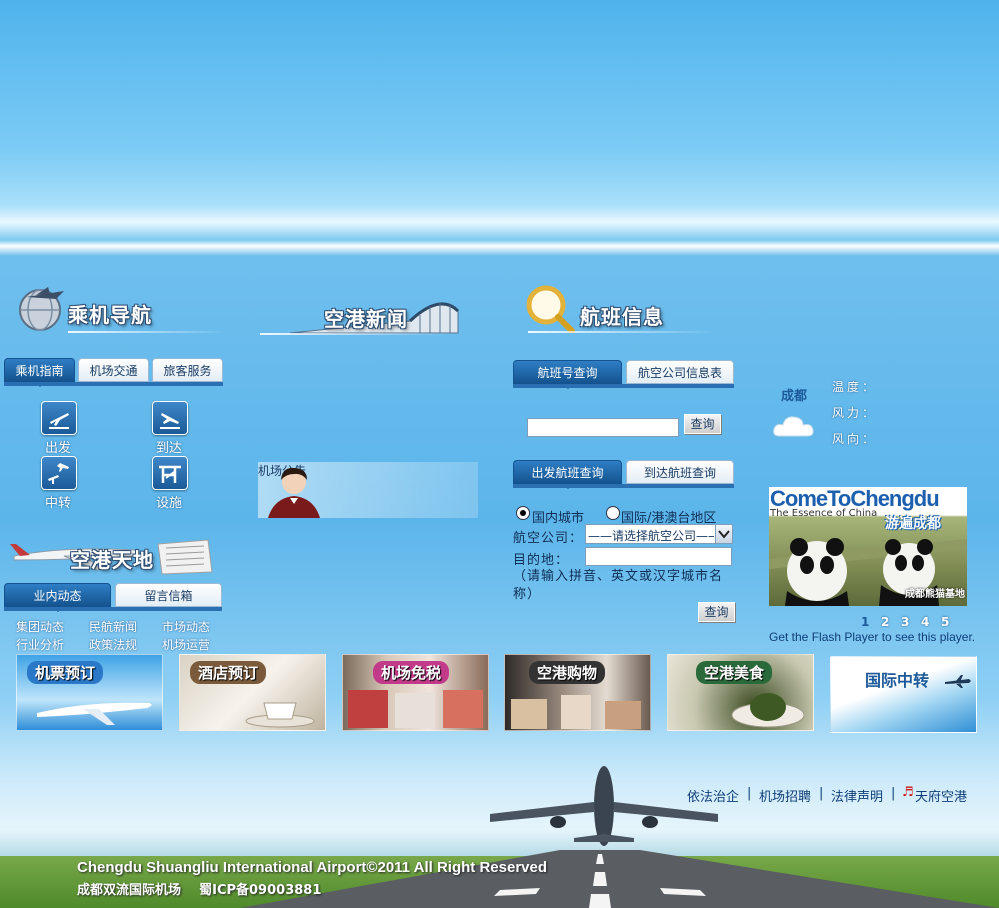  What do you see at coordinates (567, 374) in the screenshot?
I see `tab-flight-number-search: 航班号查询` at bounding box center [567, 374].